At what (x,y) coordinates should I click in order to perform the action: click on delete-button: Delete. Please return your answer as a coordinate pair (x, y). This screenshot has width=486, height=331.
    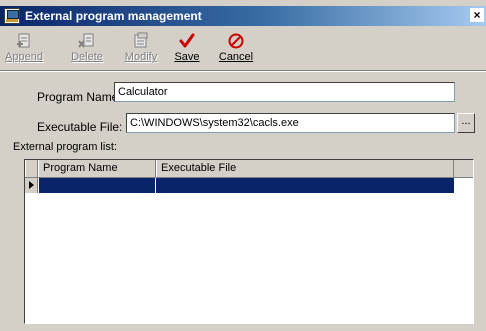
    Looking at the image, I should click on (87, 48).